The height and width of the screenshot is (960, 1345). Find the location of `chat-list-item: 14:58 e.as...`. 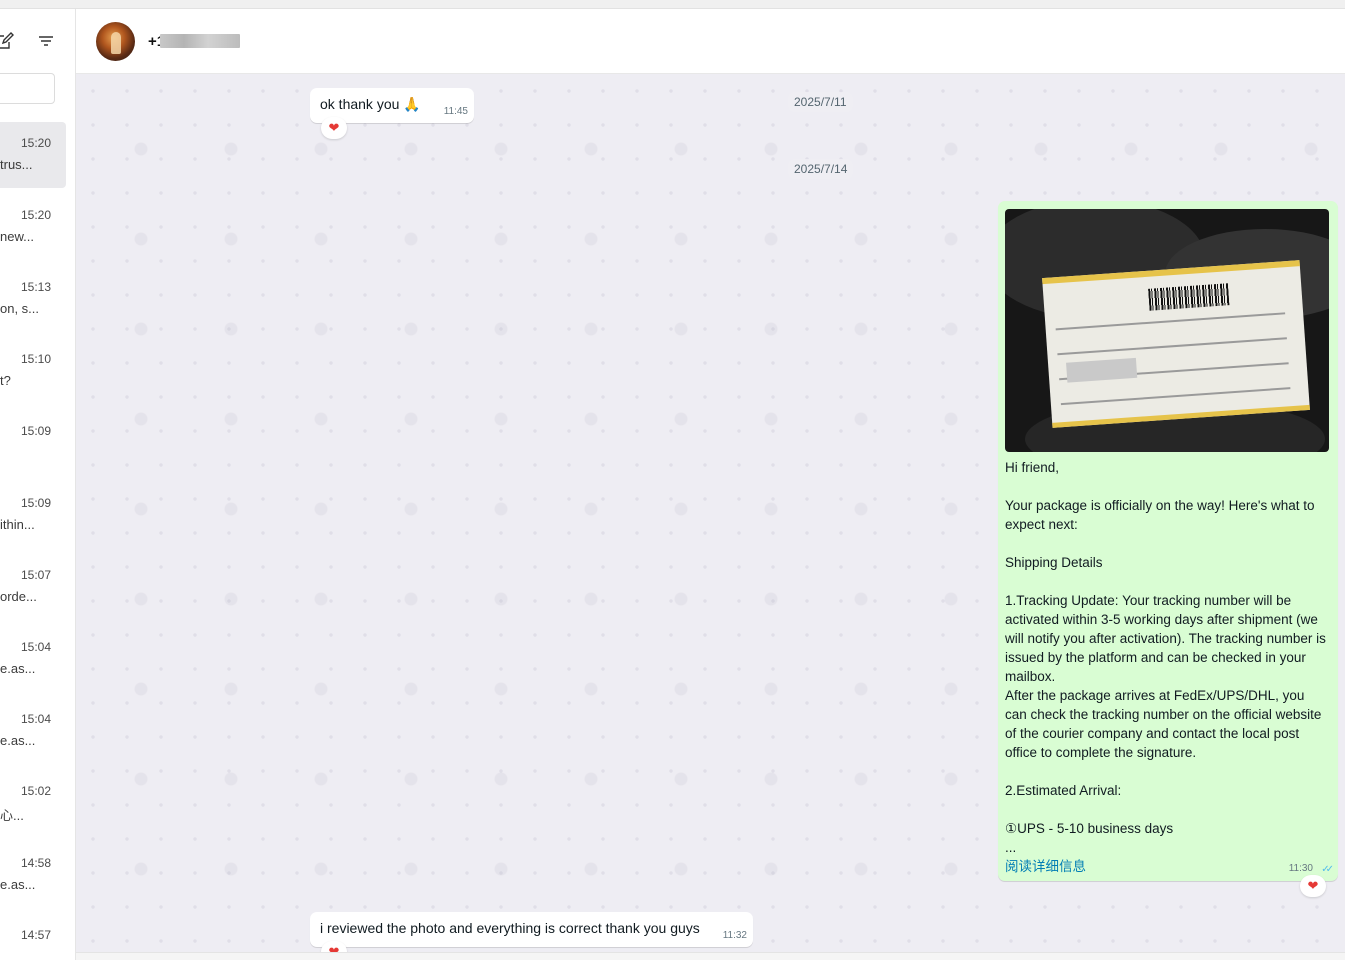

chat-list-item: 14:58 e.as... is located at coordinates (33, 875).